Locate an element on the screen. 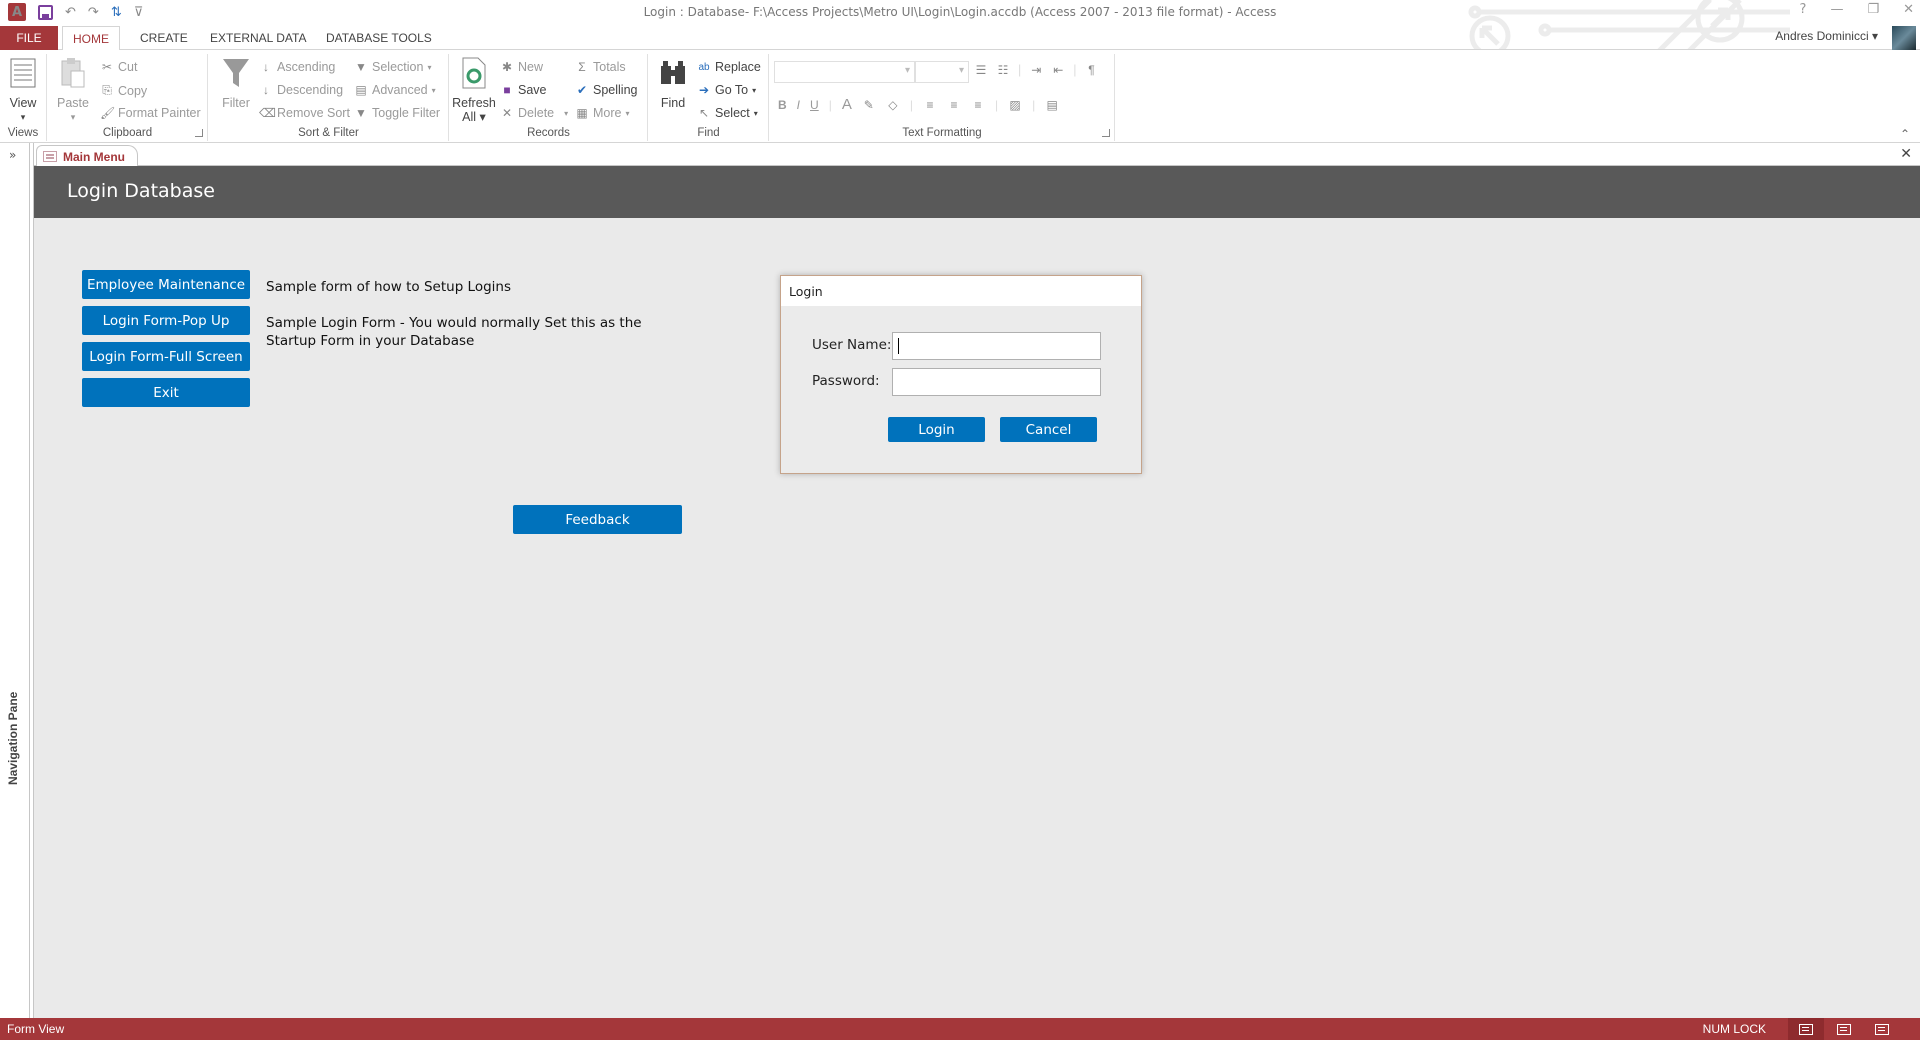 This screenshot has width=1920, height=1040. fill-color-icon: ◇ is located at coordinates (893, 105).